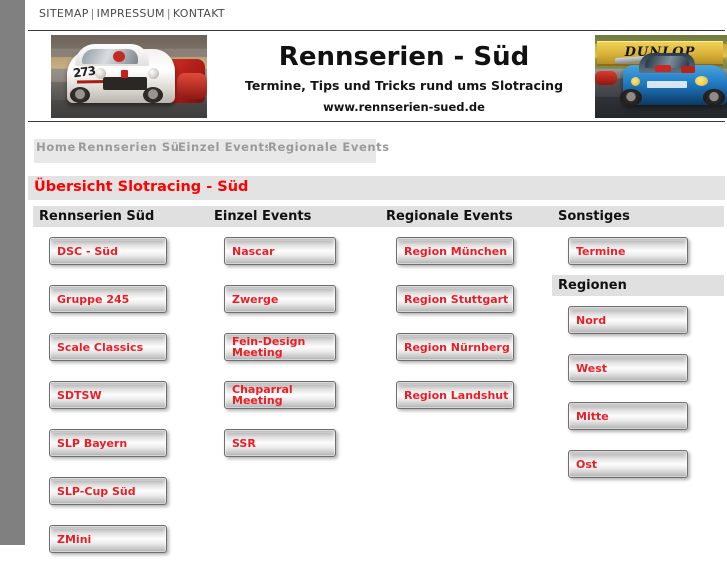 This screenshot has width=727, height=563. I want to click on link-button-scale-classics: Scale Classics, so click(108, 347).